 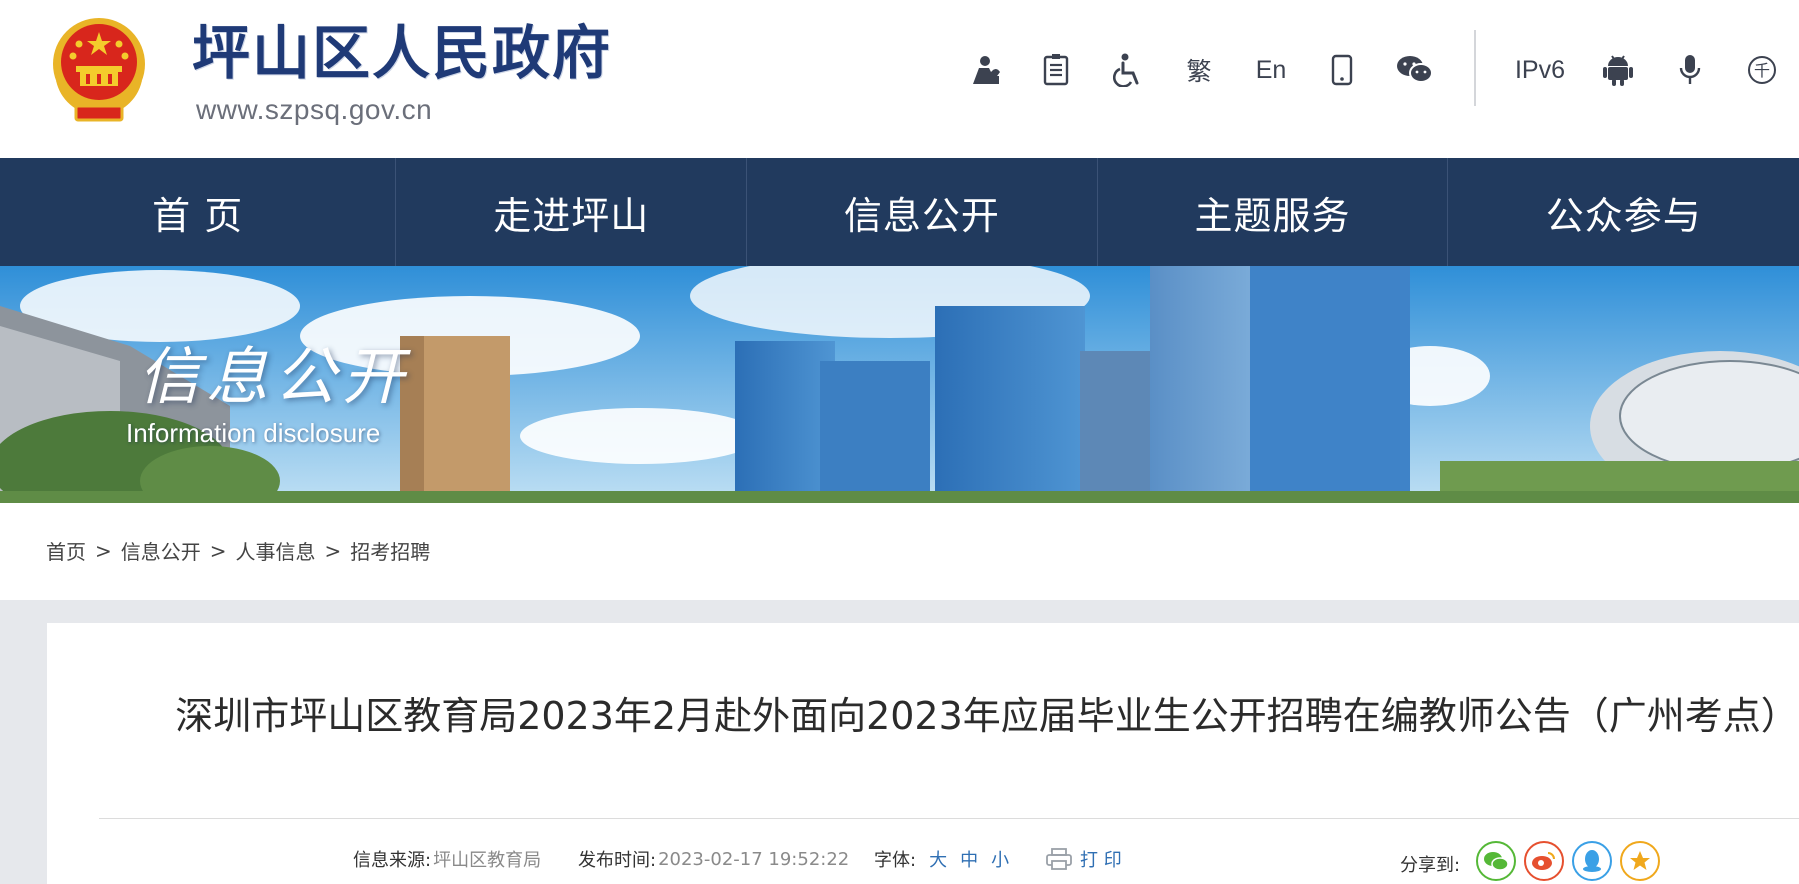 What do you see at coordinates (617, 860) in the screenshot?
I see `time-label: 发布时间:` at bounding box center [617, 860].